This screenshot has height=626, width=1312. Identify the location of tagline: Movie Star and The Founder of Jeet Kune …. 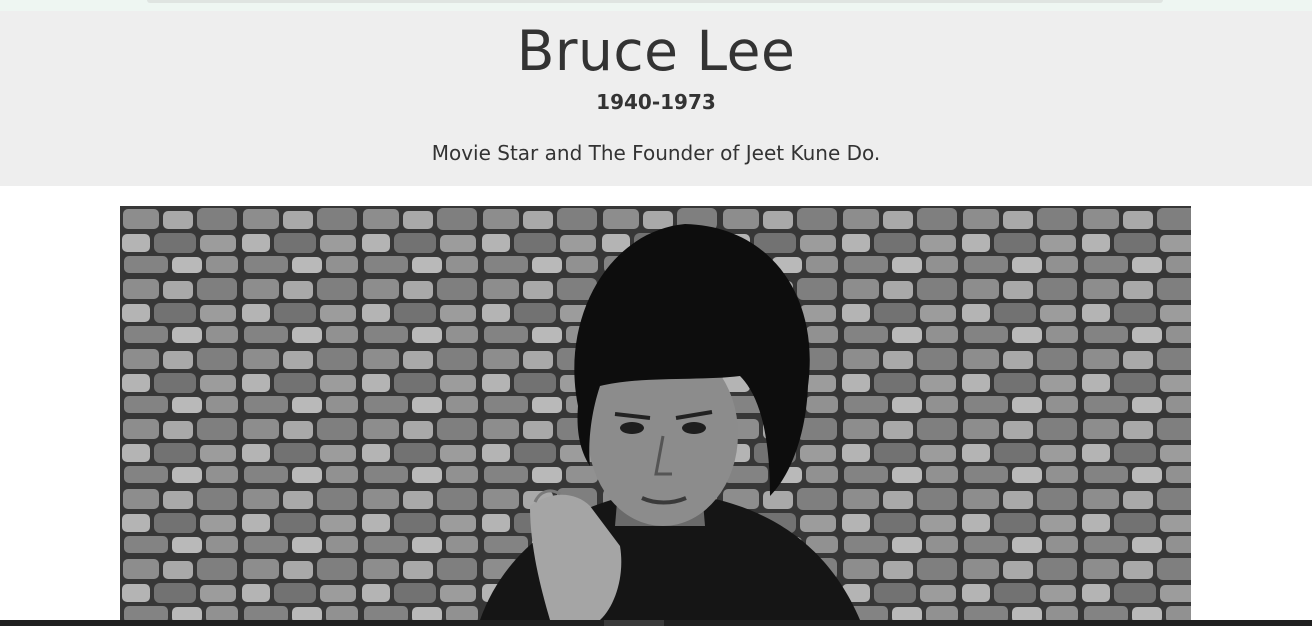
(656, 153).